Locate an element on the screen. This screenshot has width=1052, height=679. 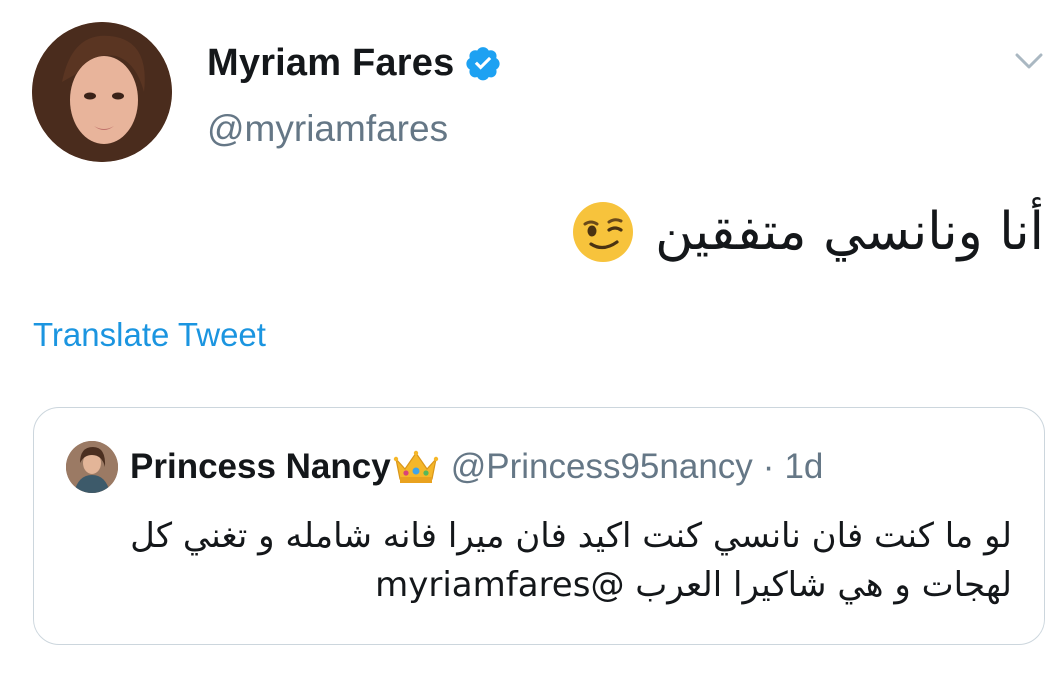
quoted-timestamp: 1d is located at coordinates (804, 466).